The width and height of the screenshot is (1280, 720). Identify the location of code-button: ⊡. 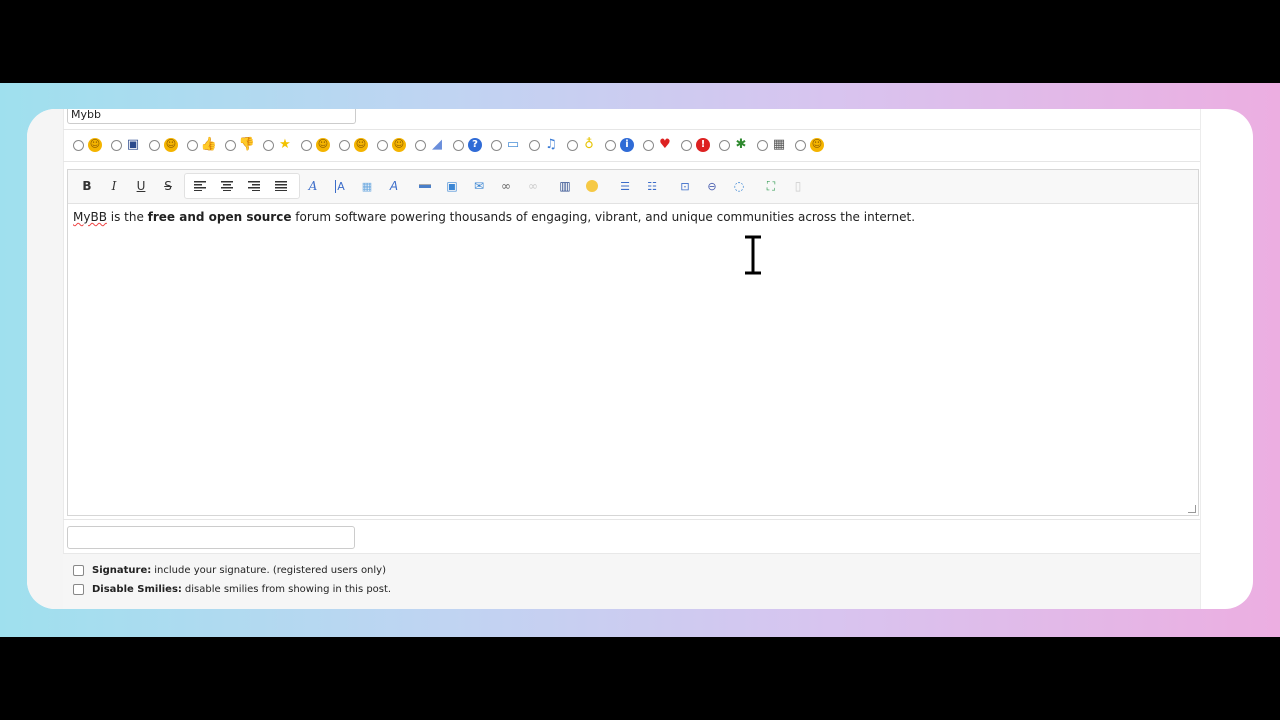
(685, 186).